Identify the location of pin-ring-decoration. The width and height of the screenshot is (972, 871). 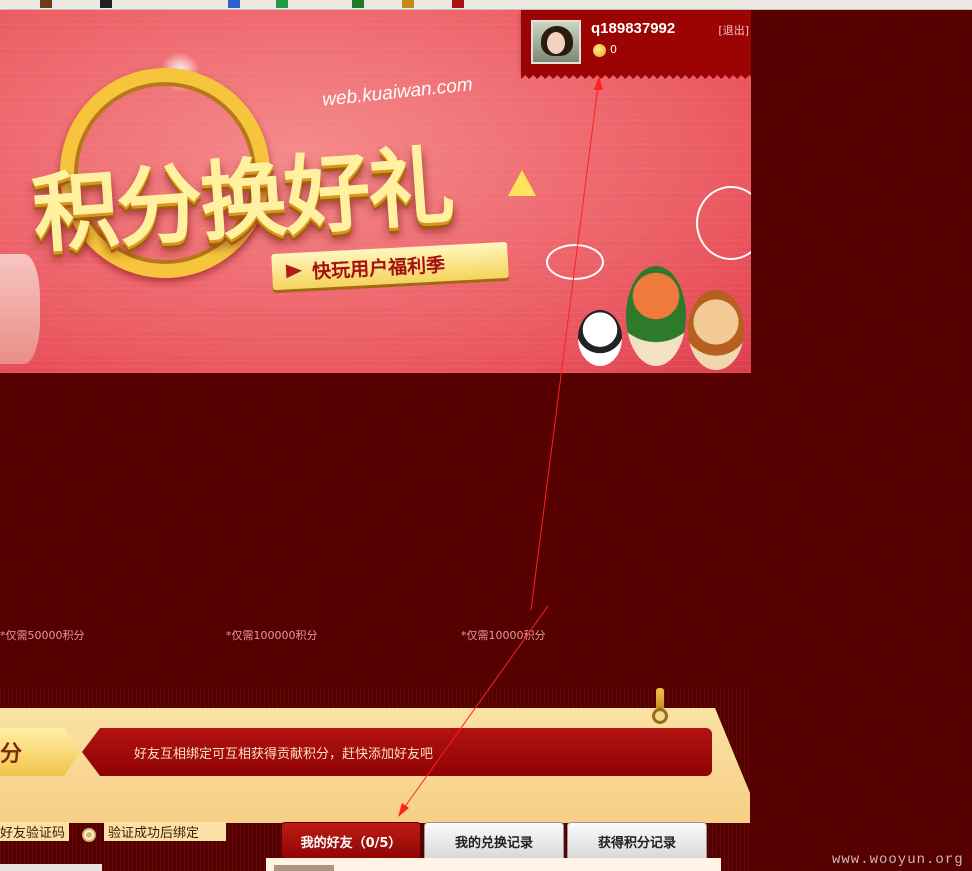
(660, 716).